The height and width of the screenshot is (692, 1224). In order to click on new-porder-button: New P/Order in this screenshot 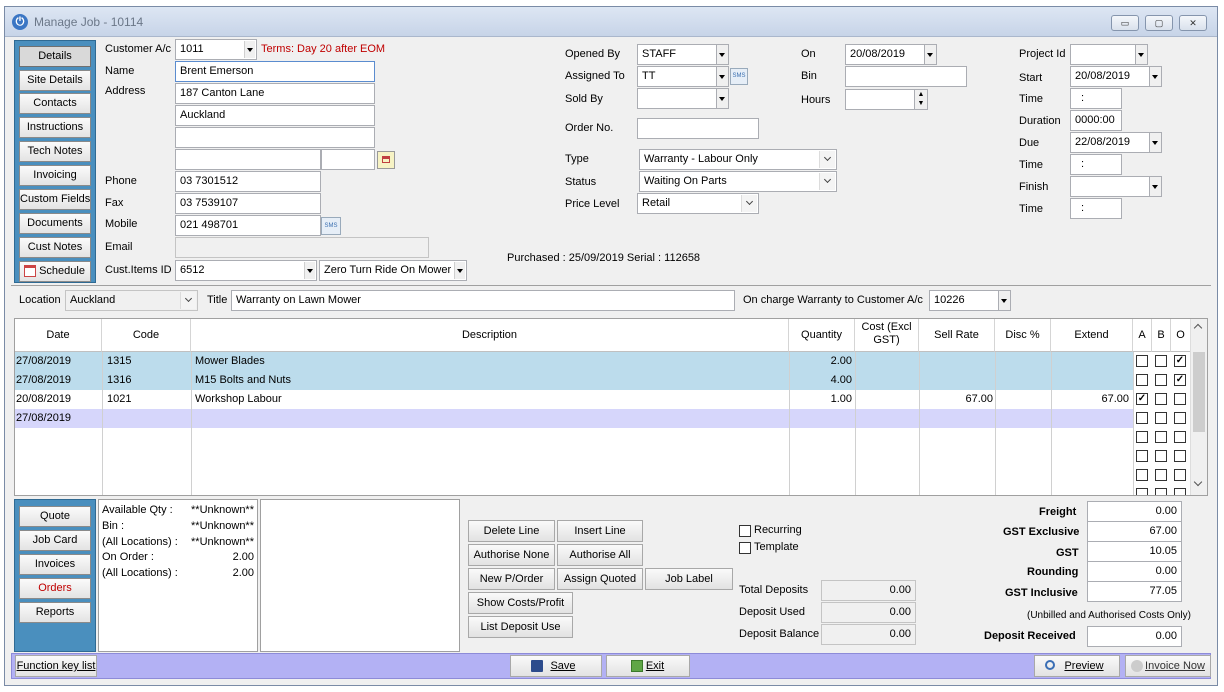, I will do `click(511, 579)`.